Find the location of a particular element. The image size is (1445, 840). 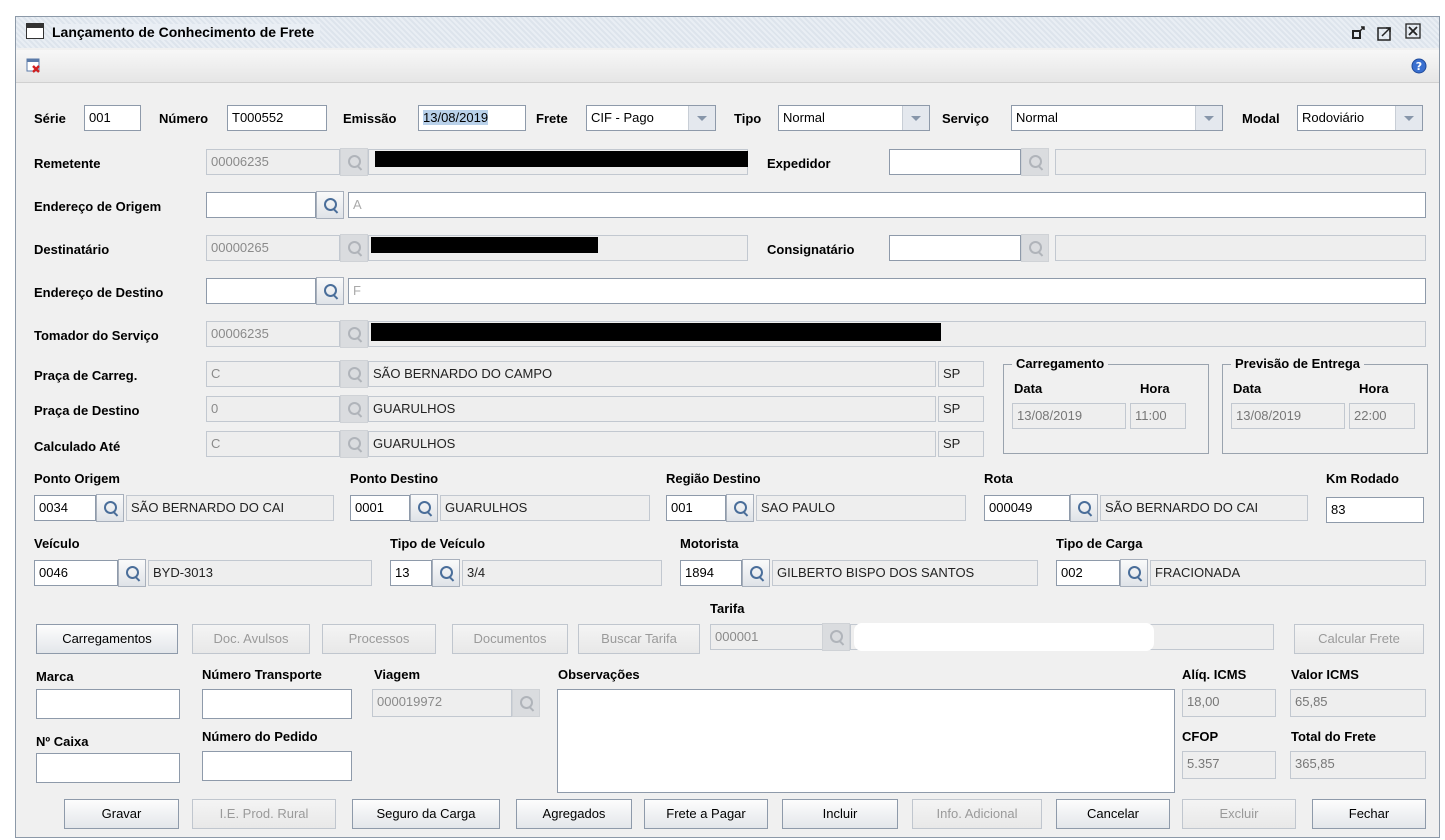

motorista-code: 1894 is located at coordinates (711, 573).